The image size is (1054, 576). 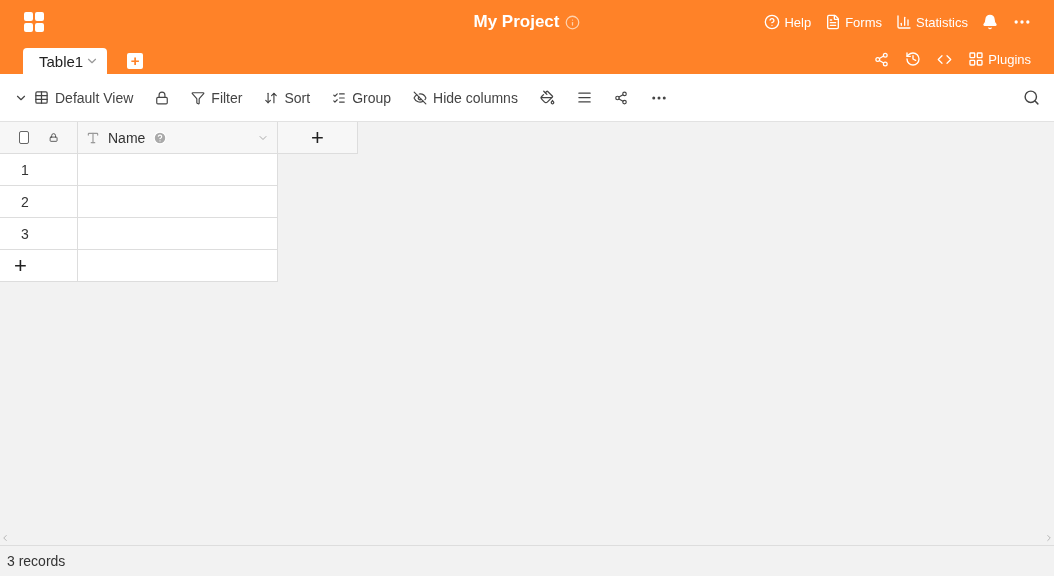 What do you see at coordinates (465, 97) in the screenshot?
I see `toolbar-button: Hide columns` at bounding box center [465, 97].